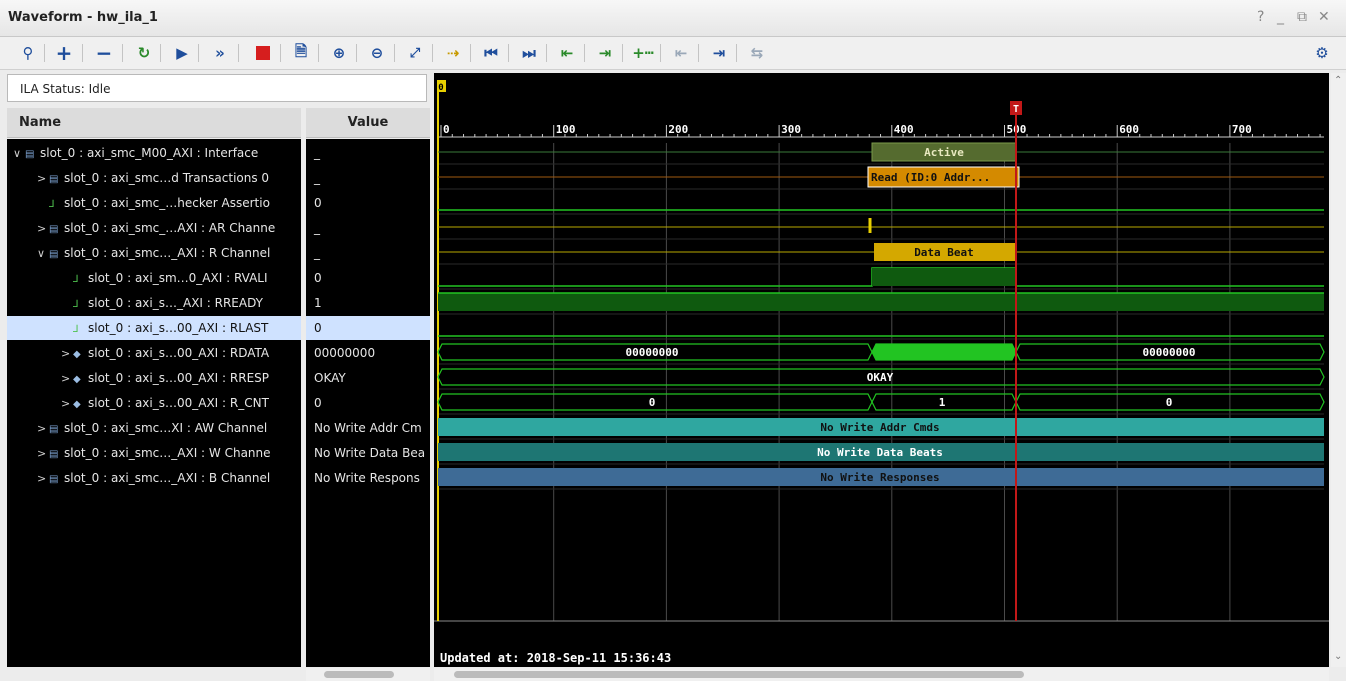  What do you see at coordinates (1169, 352) in the screenshot?
I see `rdata-value-after: 00000000` at bounding box center [1169, 352].